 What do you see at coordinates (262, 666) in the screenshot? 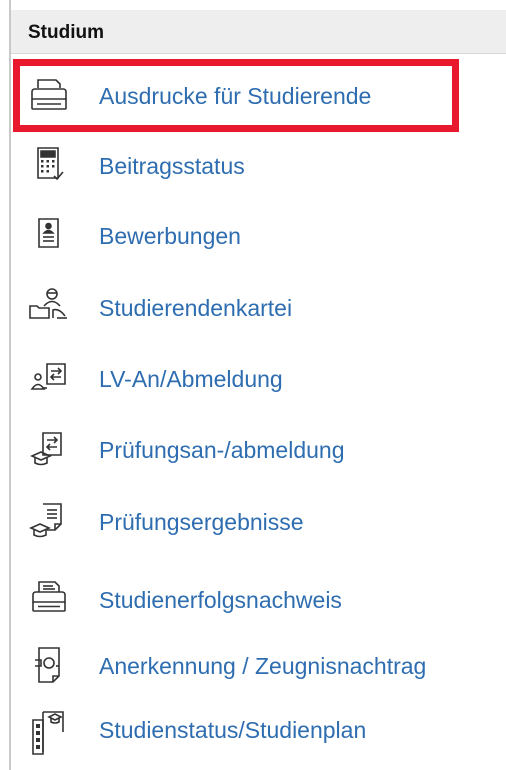
I see `menu-item-label: Anerkennung / Zeugnisnachtrag` at bounding box center [262, 666].